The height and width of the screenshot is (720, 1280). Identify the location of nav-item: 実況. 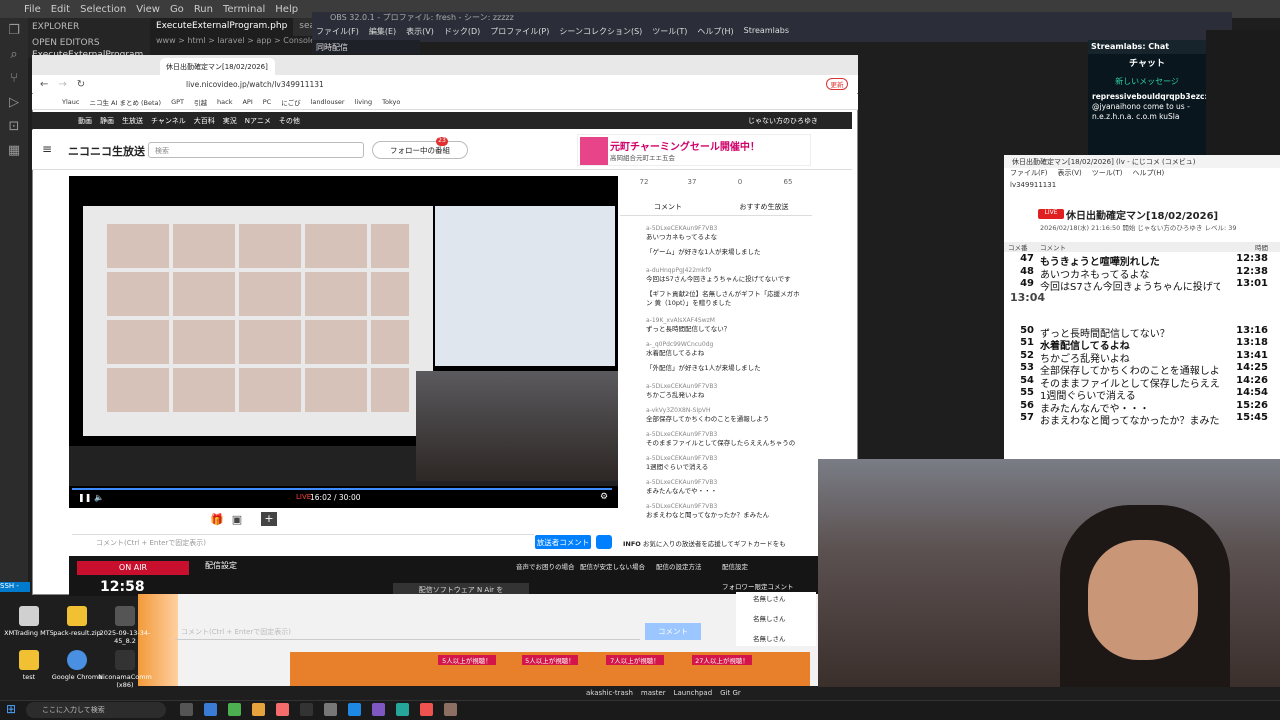
(230, 121).